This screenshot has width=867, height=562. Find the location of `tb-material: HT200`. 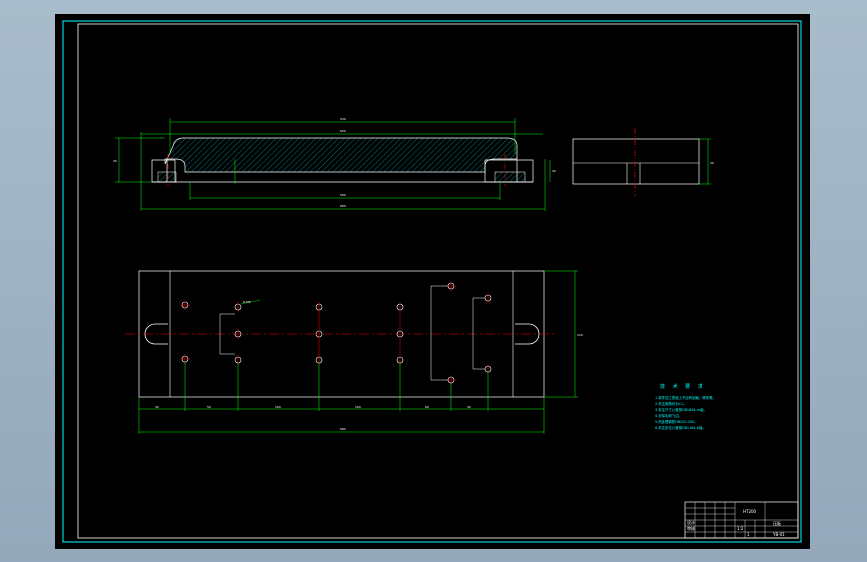

tb-material: HT200 is located at coordinates (750, 511).